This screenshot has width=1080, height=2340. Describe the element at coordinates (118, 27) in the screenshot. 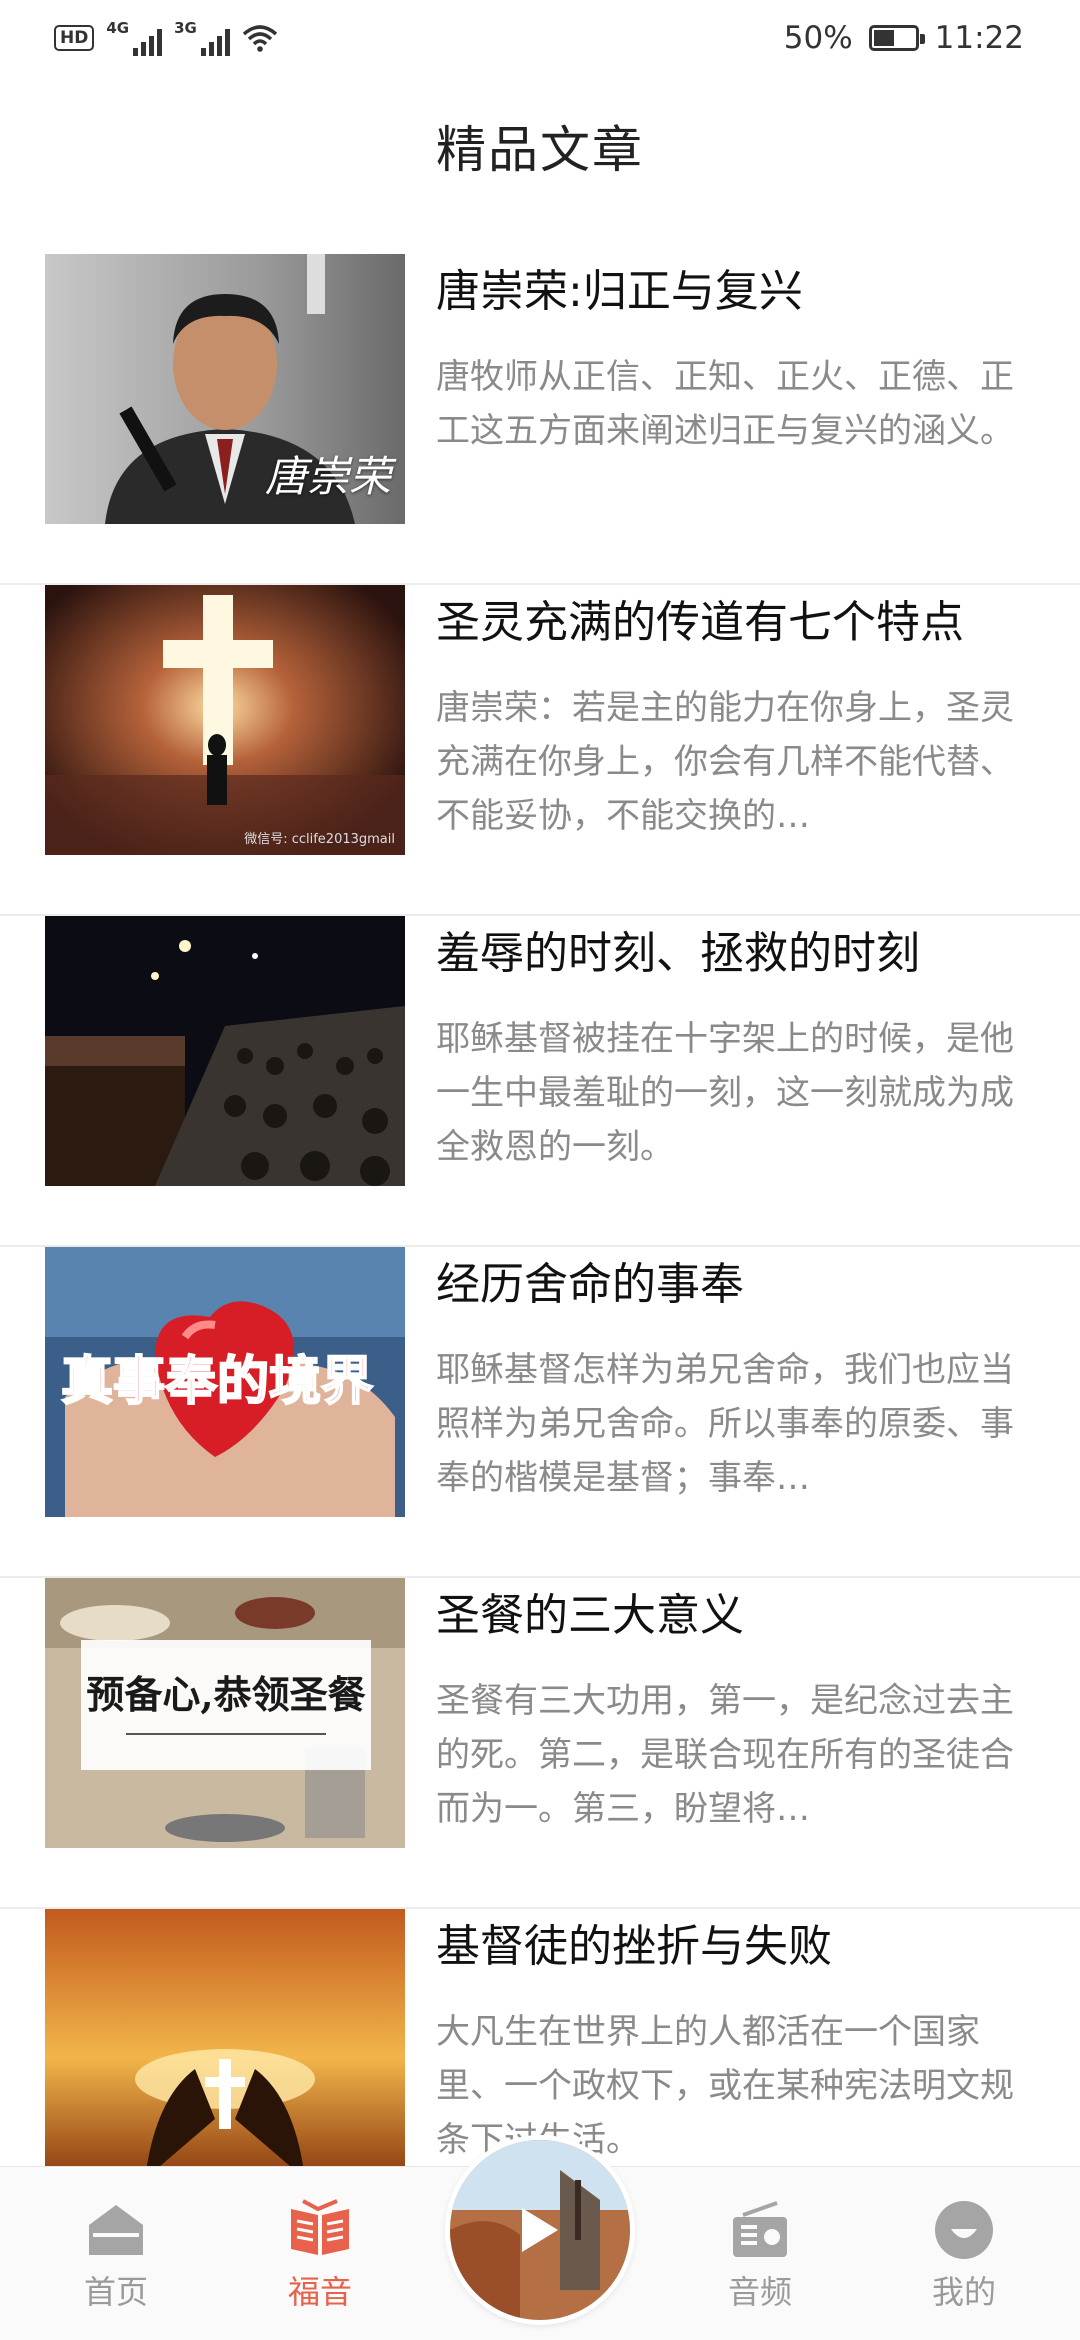

I see `sim1-network-label: 4G` at that location.